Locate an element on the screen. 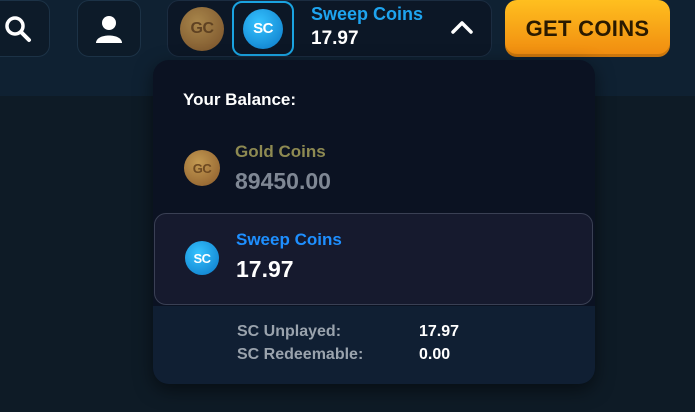  gold-coin-toggle: GC is located at coordinates (202, 28).